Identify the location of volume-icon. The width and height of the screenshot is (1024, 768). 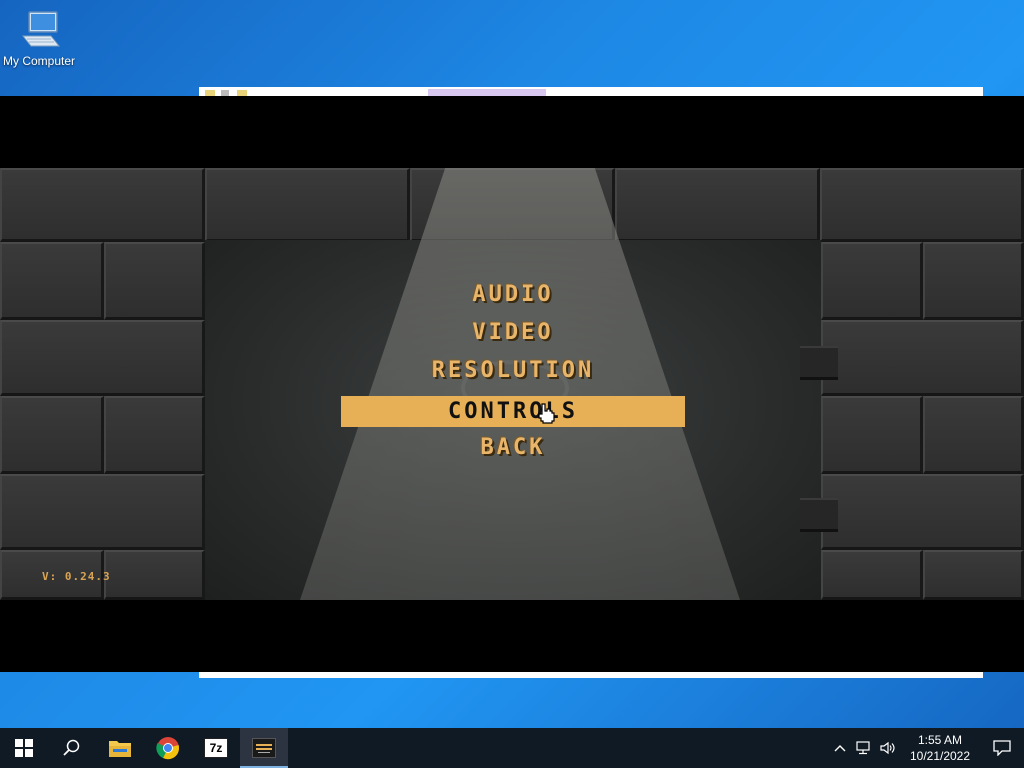
(887, 748).